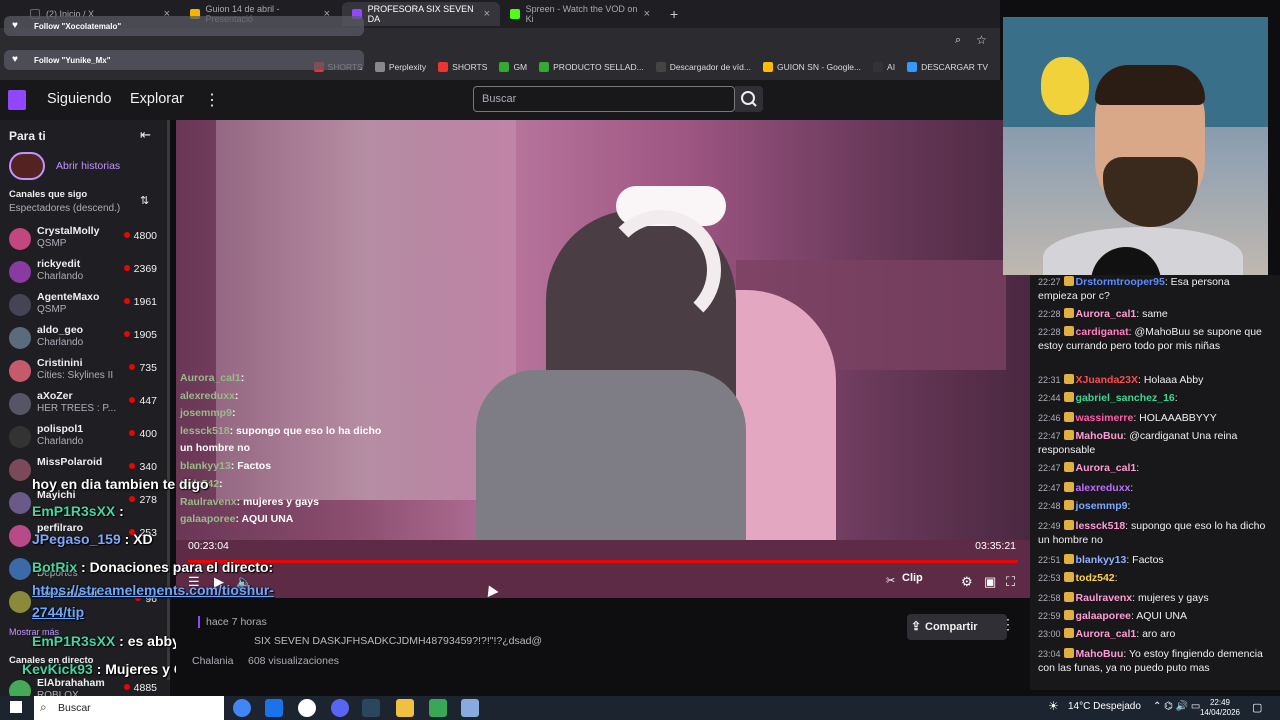 The height and width of the screenshot is (720, 1280). Describe the element at coordinates (603, 561) in the screenshot. I see `video-progress-bar` at that location.